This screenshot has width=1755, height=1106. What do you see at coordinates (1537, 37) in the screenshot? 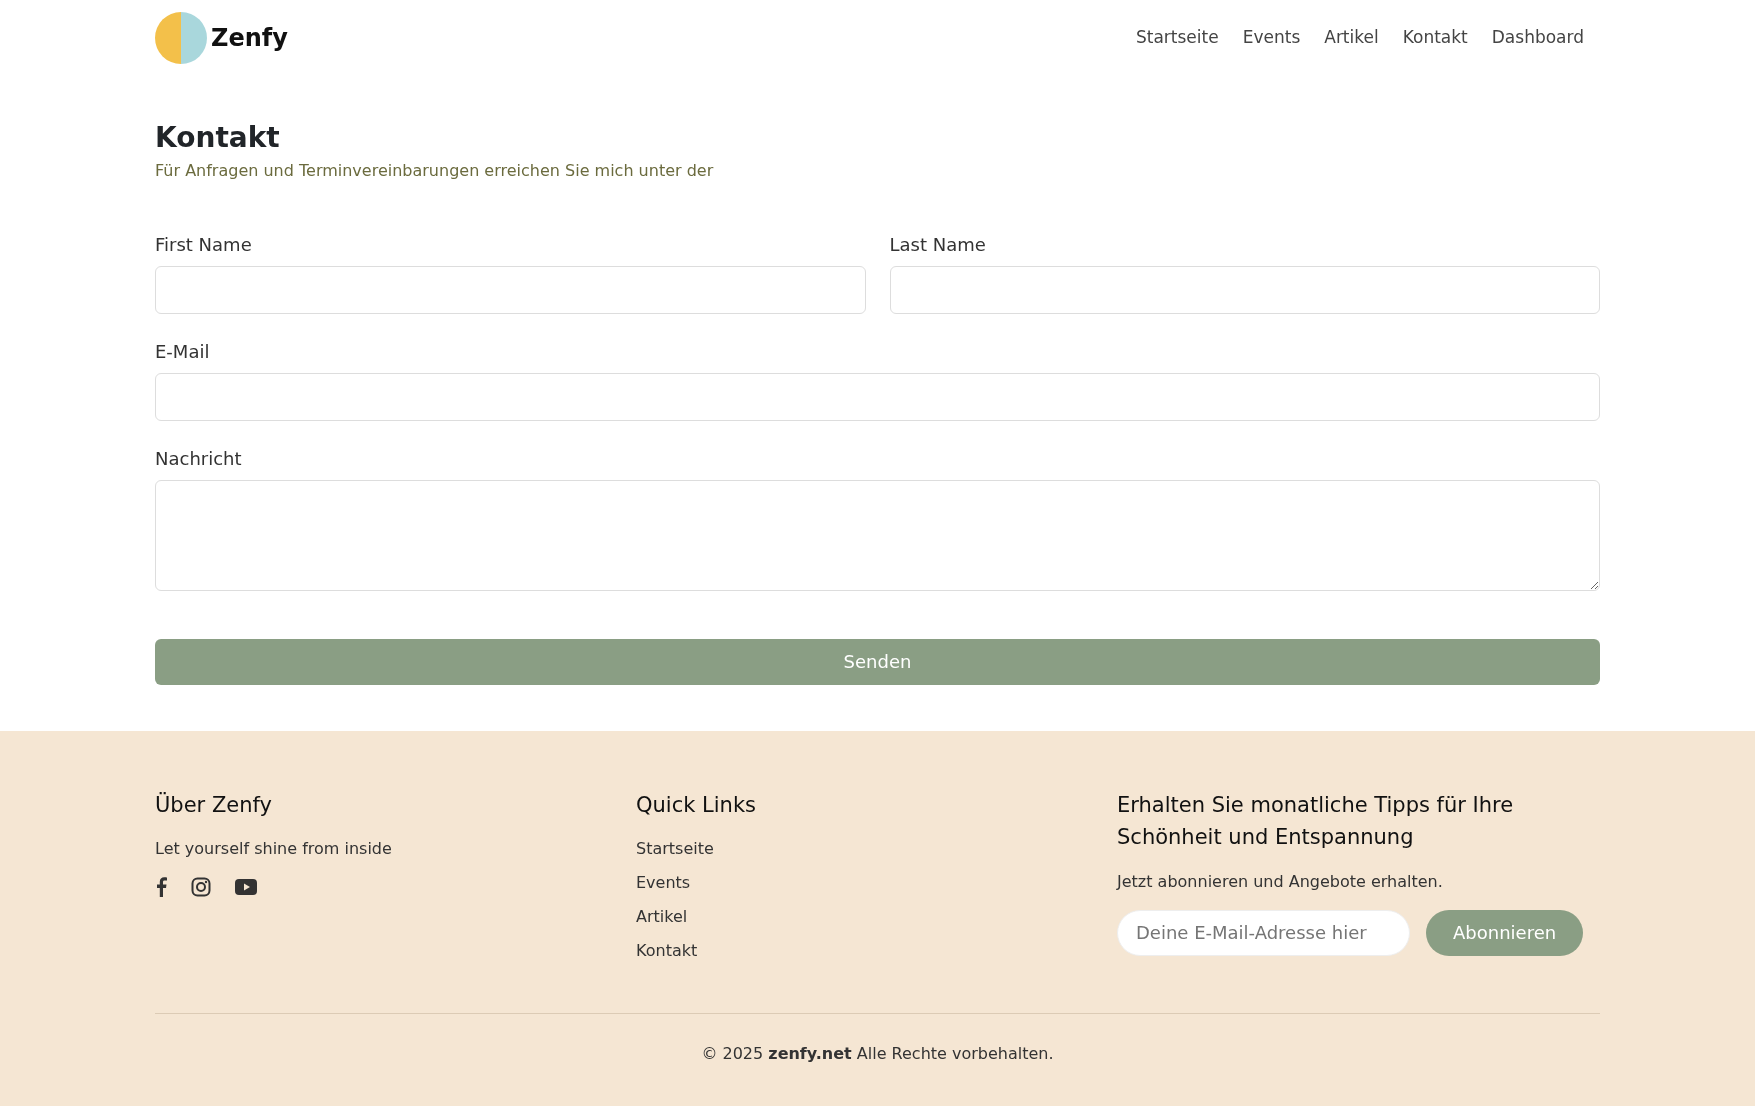
I see `nav-link: Dashboard` at bounding box center [1537, 37].